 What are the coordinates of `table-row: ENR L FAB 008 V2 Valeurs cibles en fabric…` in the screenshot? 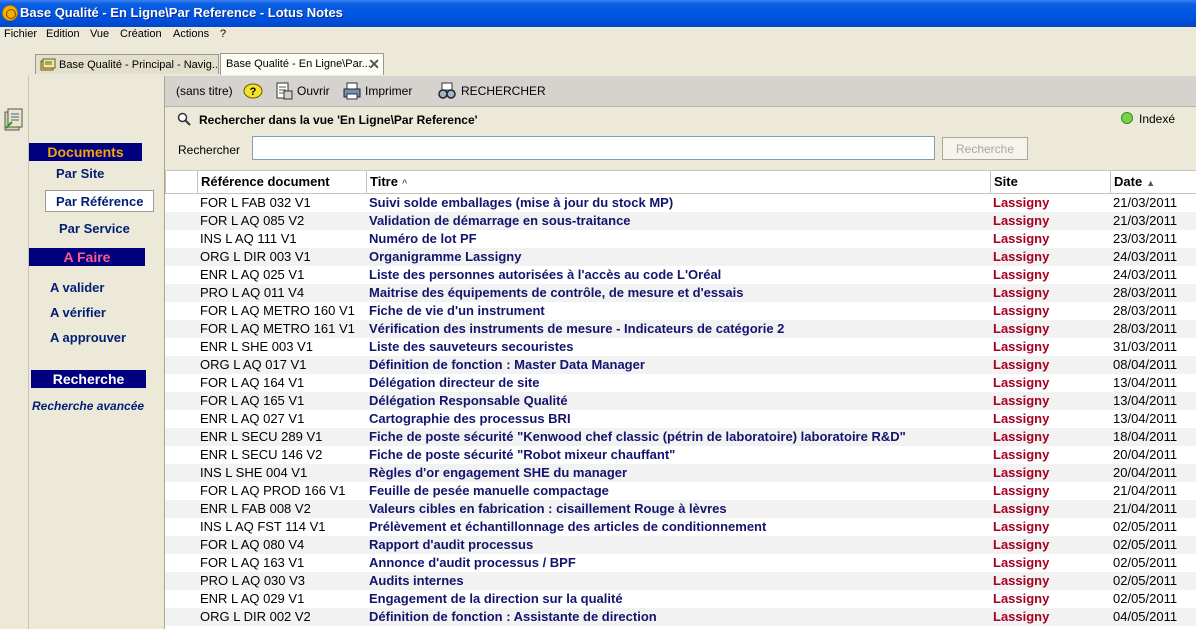 It's located at (680, 509).